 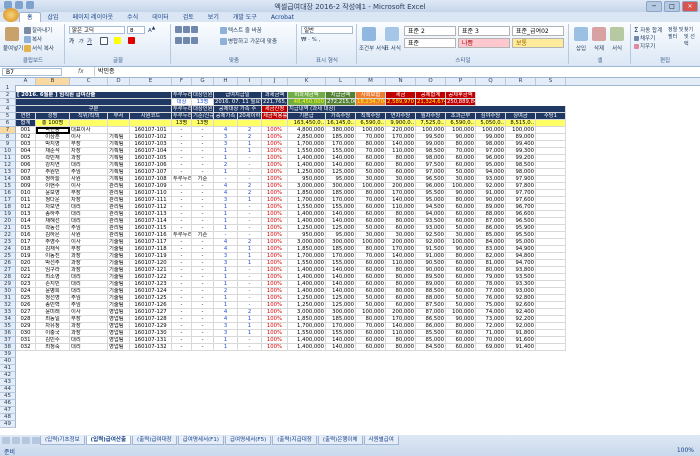 I want to click on cell-k: 1,400,000, so click(x=307, y=347).